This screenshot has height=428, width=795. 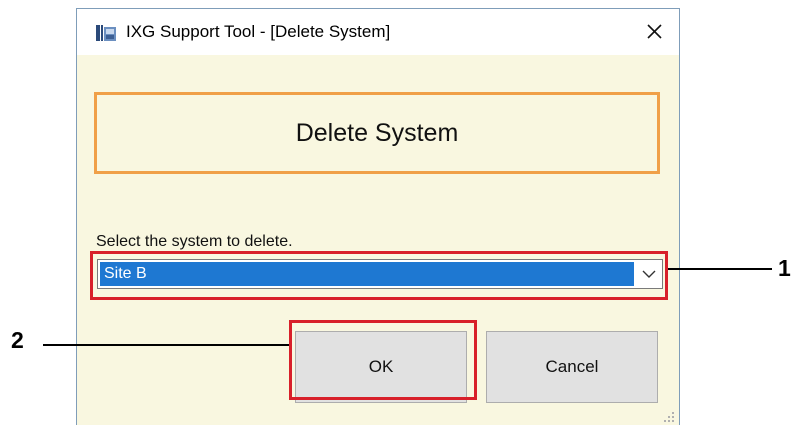 I want to click on app-icon, so click(x=106, y=33).